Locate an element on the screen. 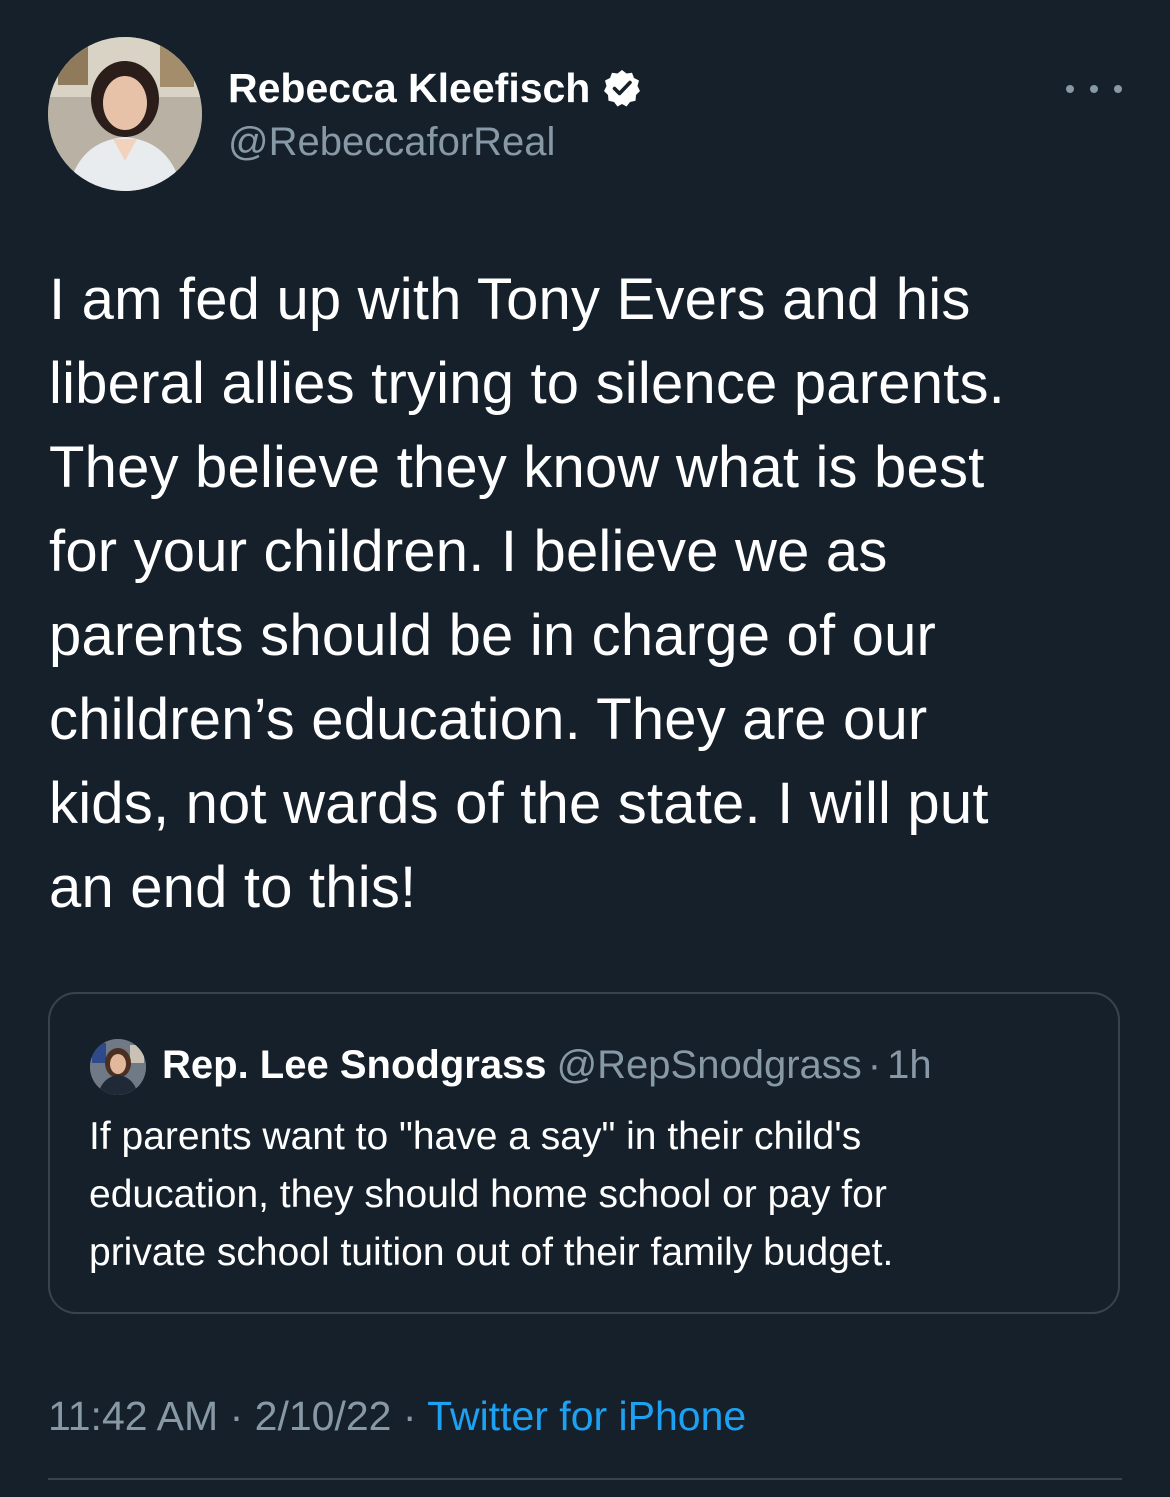  divider is located at coordinates (585, 1479).